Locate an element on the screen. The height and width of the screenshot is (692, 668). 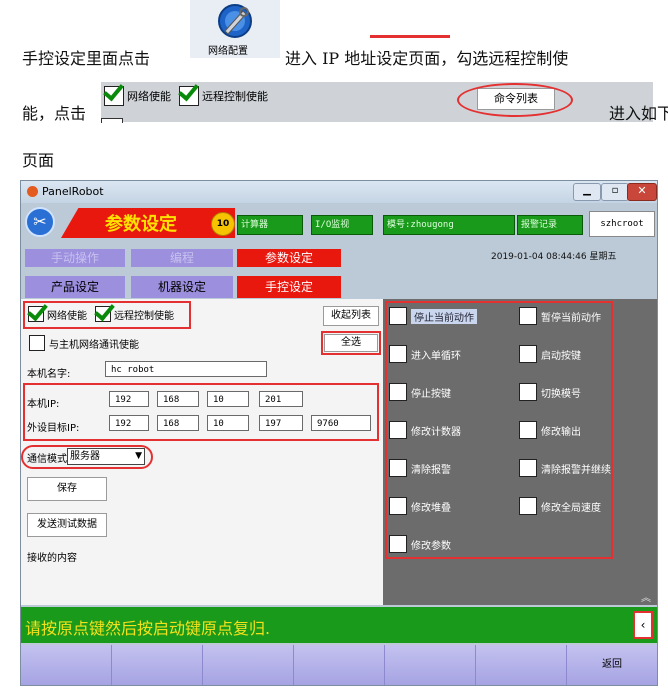
mode-value: 服务器 is located at coordinates (85, 456).